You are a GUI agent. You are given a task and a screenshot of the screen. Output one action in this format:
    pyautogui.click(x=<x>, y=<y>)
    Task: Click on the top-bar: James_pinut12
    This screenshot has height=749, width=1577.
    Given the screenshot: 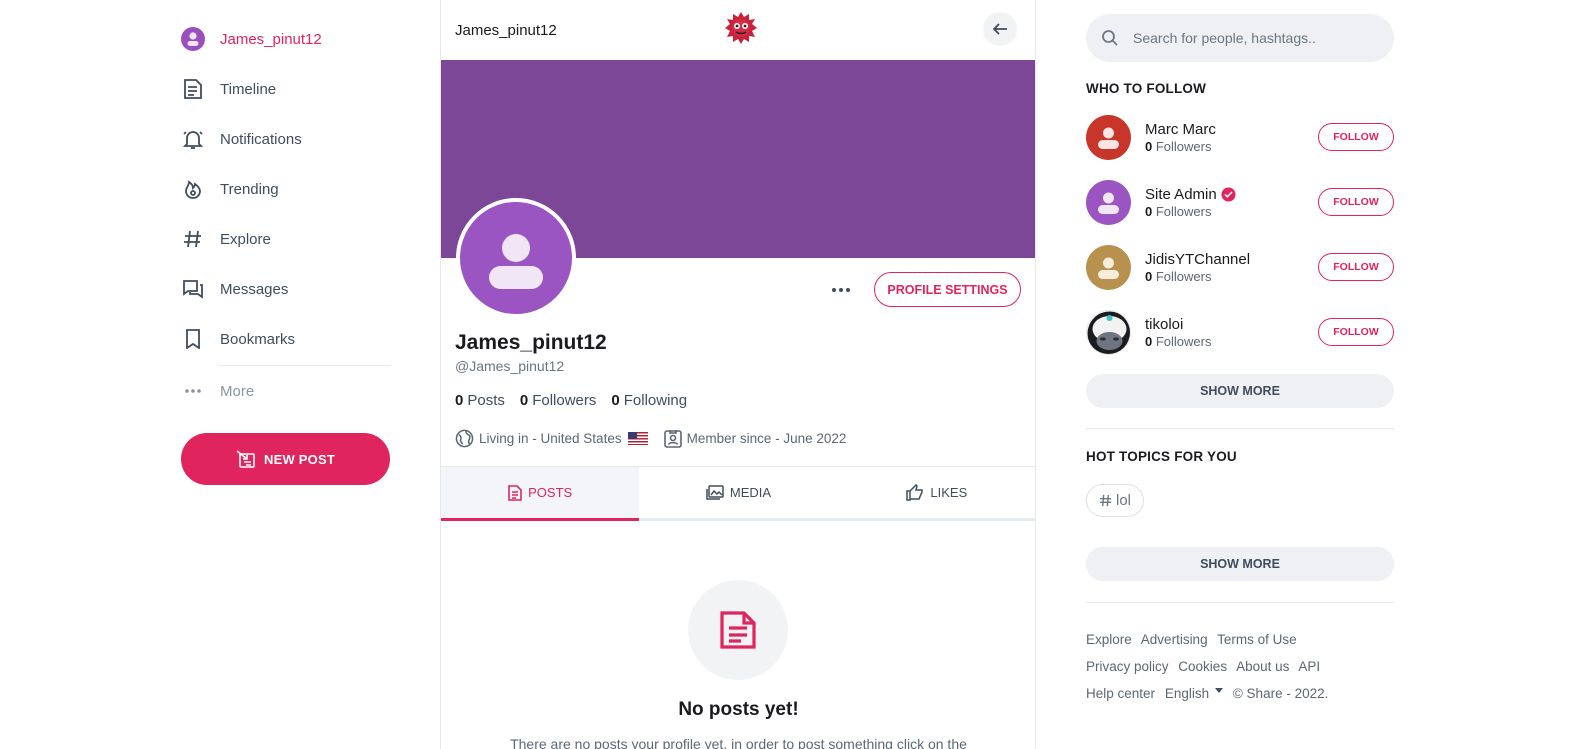 What is the action you would take?
    pyautogui.click(x=738, y=30)
    